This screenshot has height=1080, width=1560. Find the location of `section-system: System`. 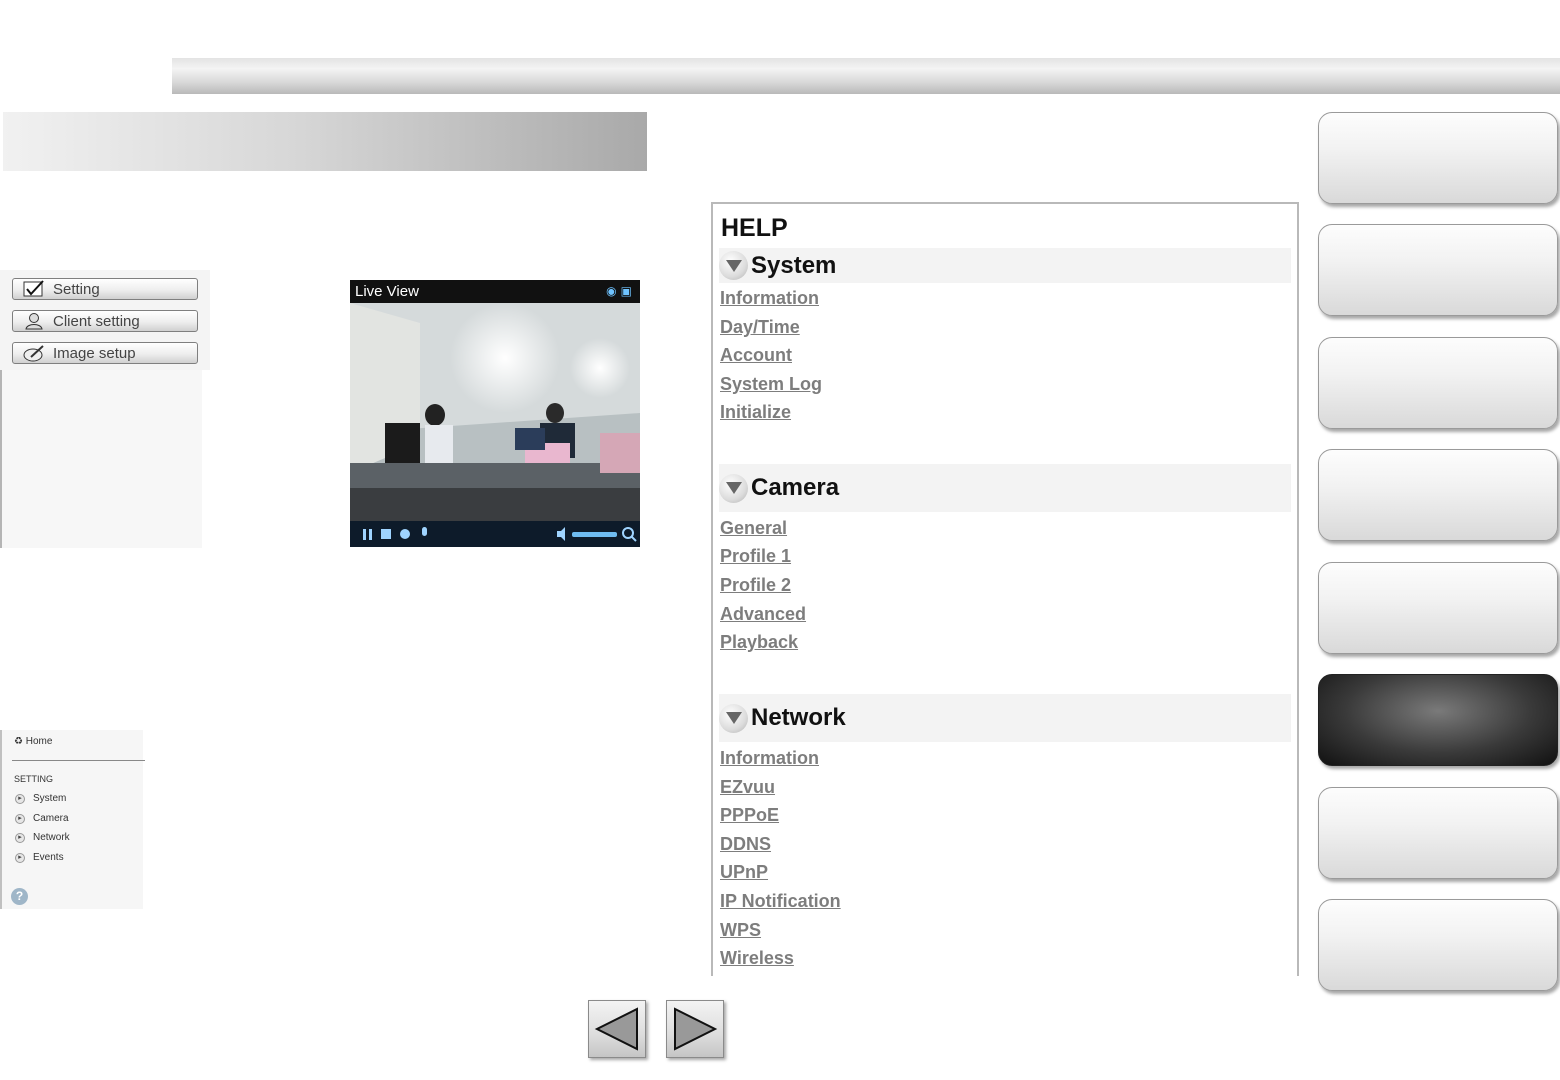

section-system: System is located at coordinates (1005, 265).